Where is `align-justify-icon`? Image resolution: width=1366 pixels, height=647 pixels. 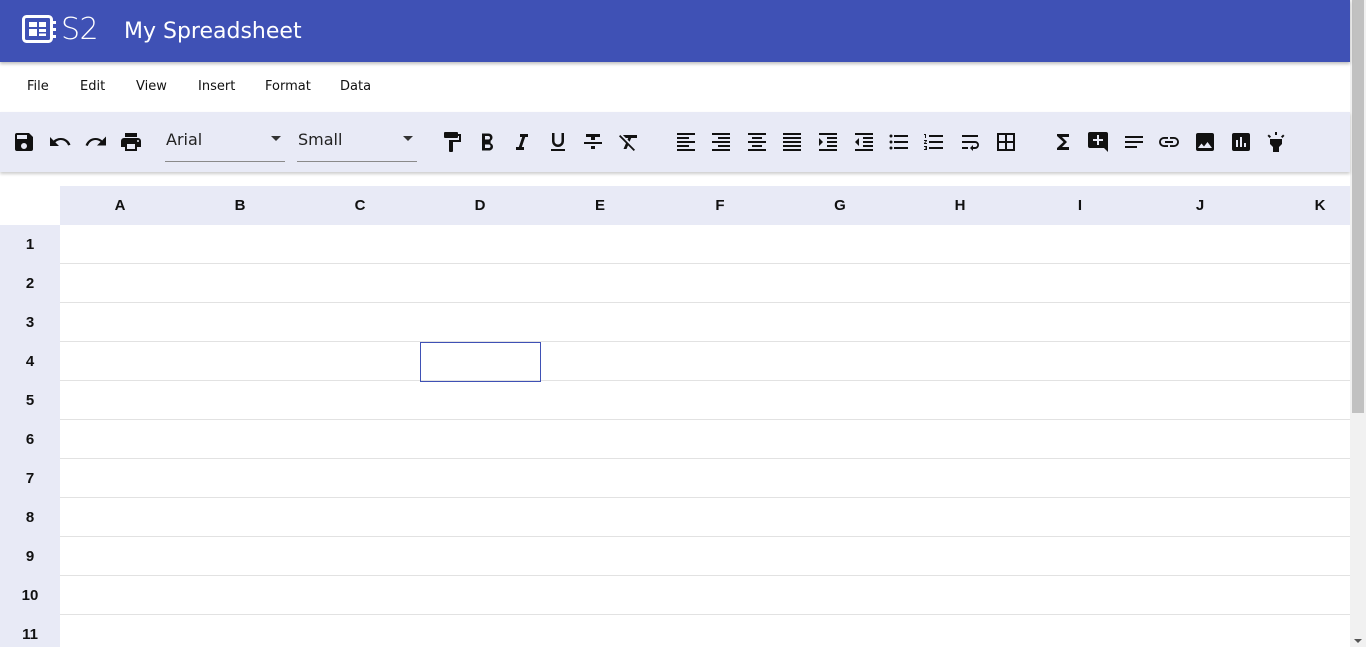 align-justify-icon is located at coordinates (792, 142).